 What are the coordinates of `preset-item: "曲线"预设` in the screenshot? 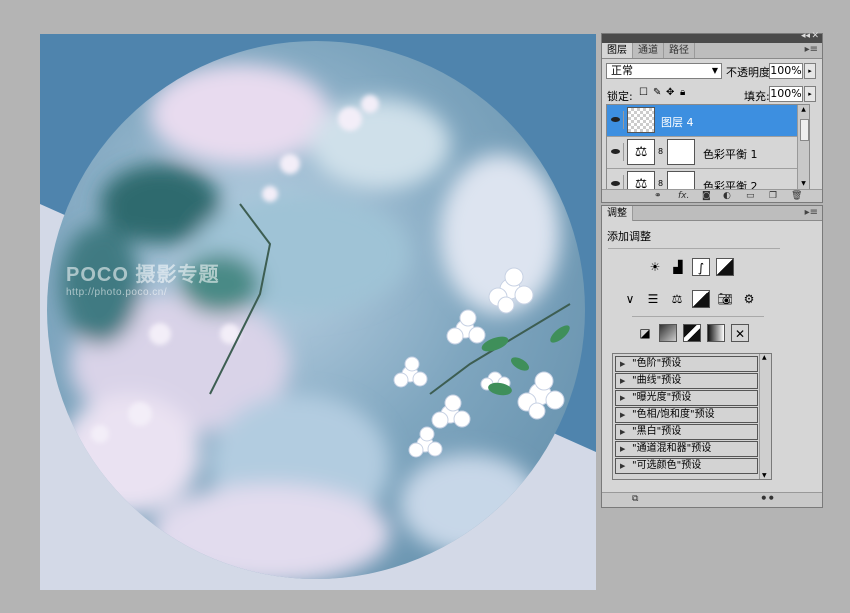 It's located at (686, 381).